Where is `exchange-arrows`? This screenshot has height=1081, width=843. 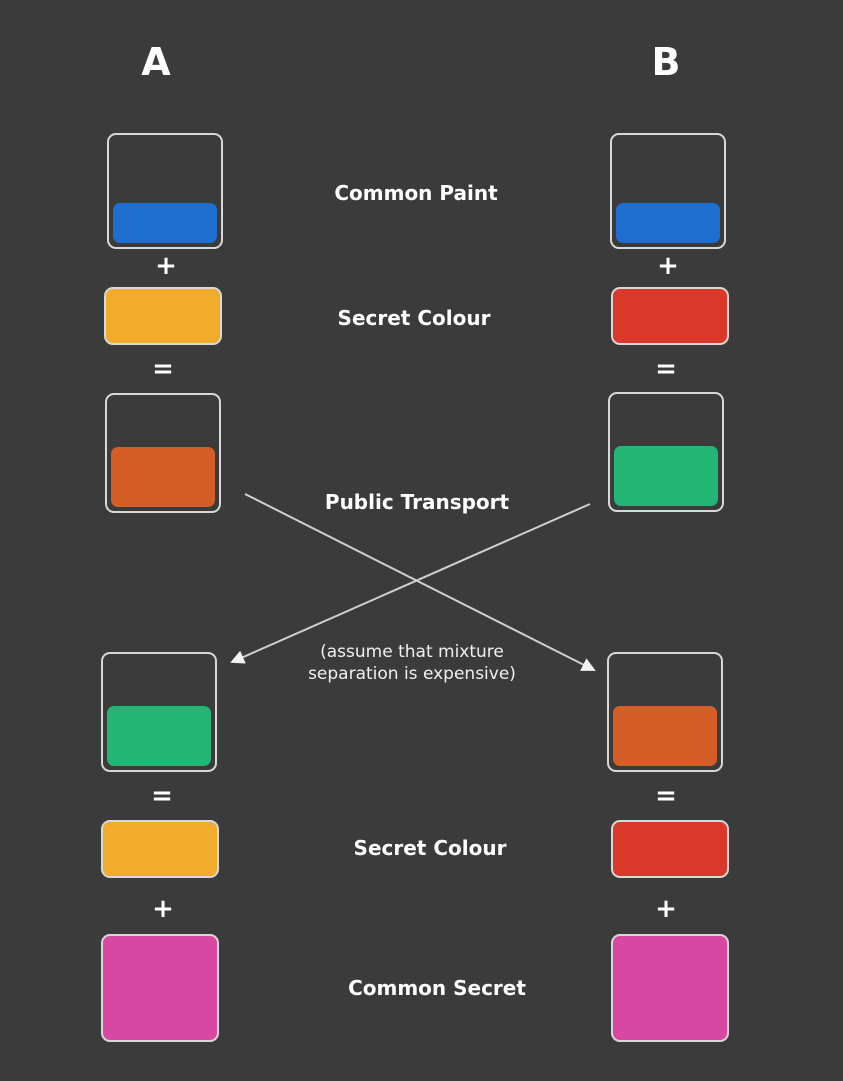
exchange-arrows is located at coordinates (413, 582).